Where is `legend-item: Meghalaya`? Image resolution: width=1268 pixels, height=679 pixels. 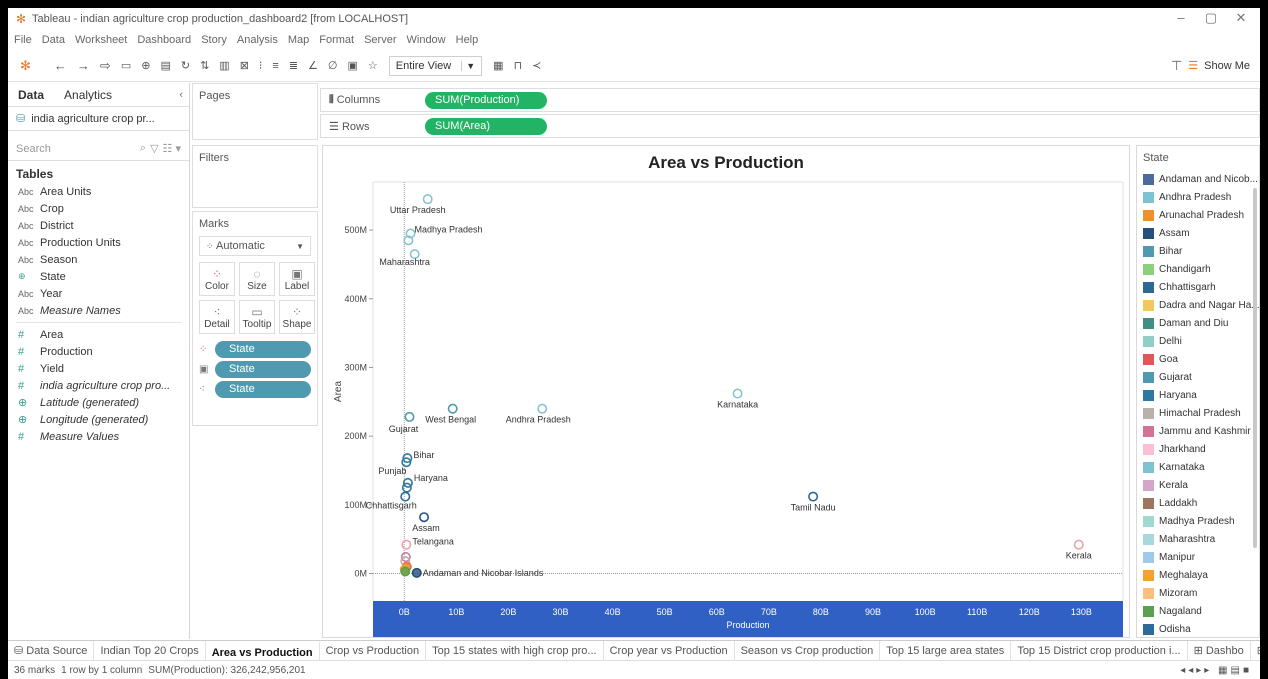 legend-item: Meghalaya is located at coordinates (1198, 575).